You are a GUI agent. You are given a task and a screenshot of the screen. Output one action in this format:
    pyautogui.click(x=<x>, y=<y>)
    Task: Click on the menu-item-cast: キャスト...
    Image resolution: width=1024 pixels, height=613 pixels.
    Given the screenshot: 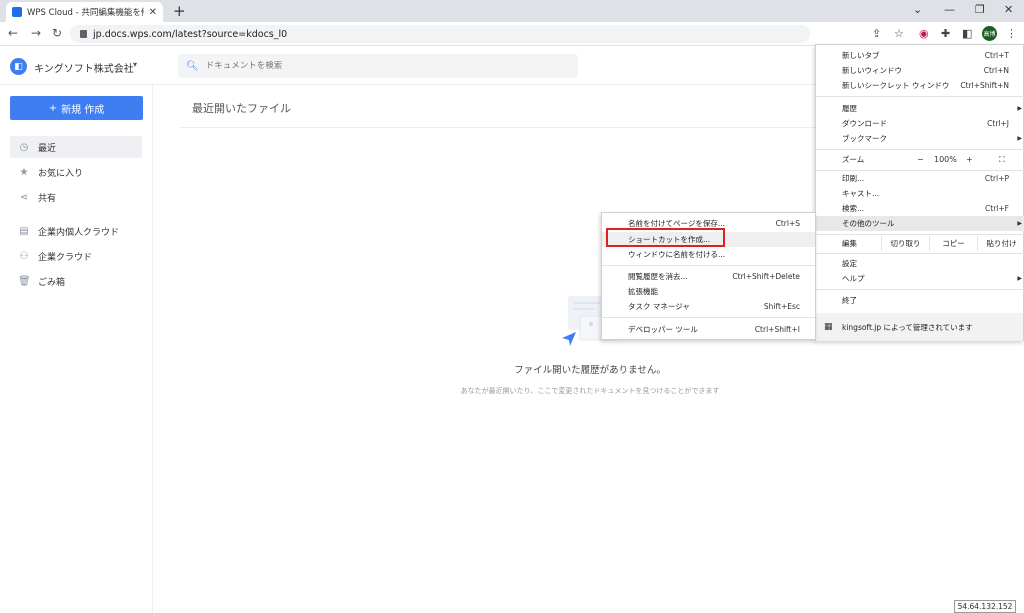 What is the action you would take?
    pyautogui.click(x=920, y=193)
    